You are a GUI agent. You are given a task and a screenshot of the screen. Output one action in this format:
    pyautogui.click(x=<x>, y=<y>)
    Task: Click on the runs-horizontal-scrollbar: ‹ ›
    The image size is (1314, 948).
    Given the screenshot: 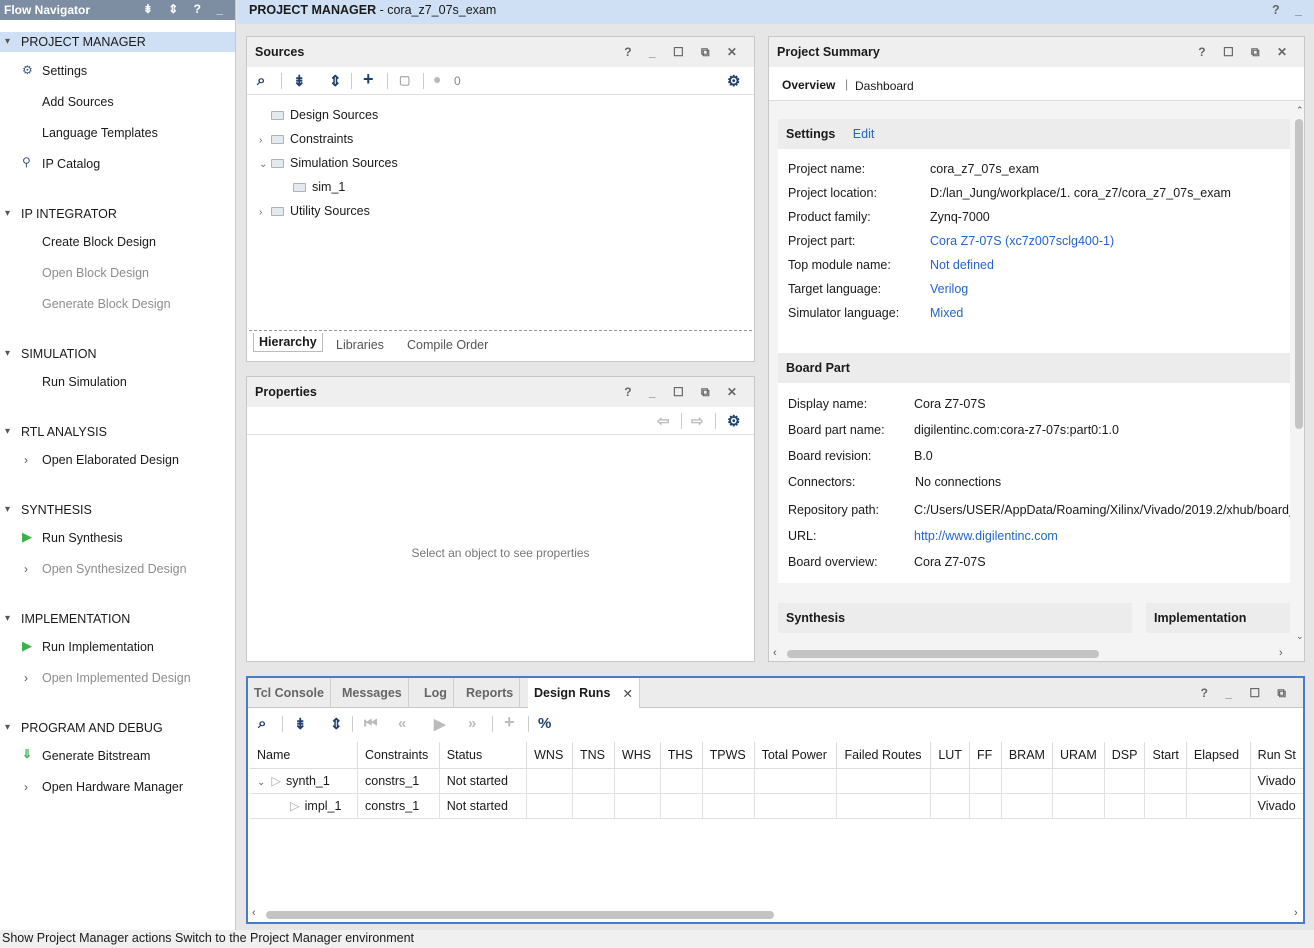 What is the action you would take?
    pyautogui.click(x=775, y=914)
    